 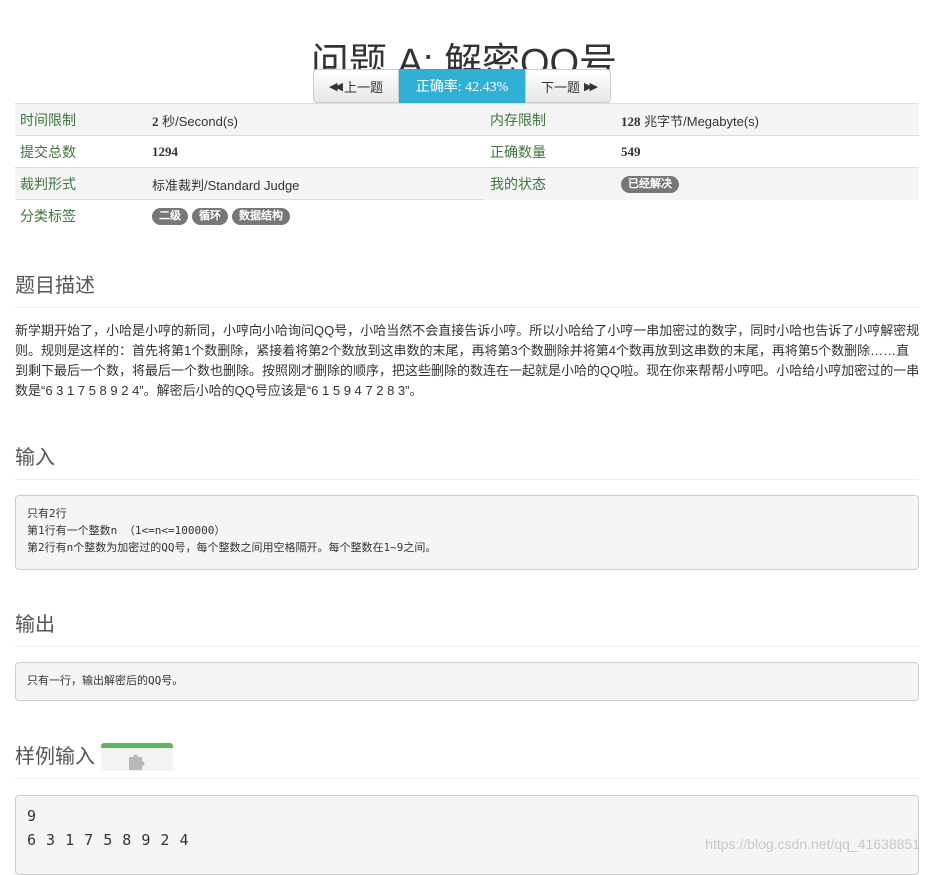 What do you see at coordinates (200, 121) in the screenshot?
I see `time-limit-unit: 秒/Second(s)` at bounding box center [200, 121].